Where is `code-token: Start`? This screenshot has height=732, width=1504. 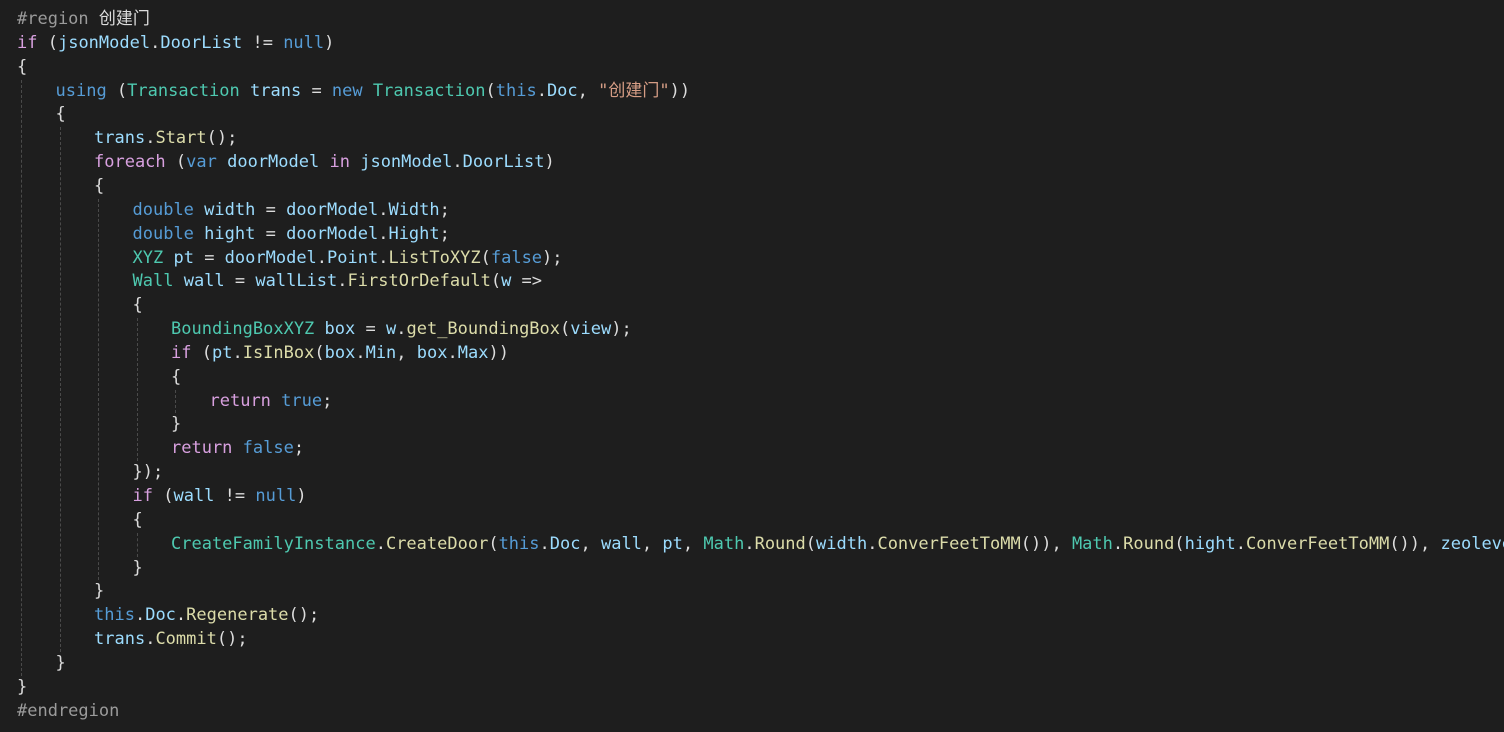 code-token: Start is located at coordinates (181, 138).